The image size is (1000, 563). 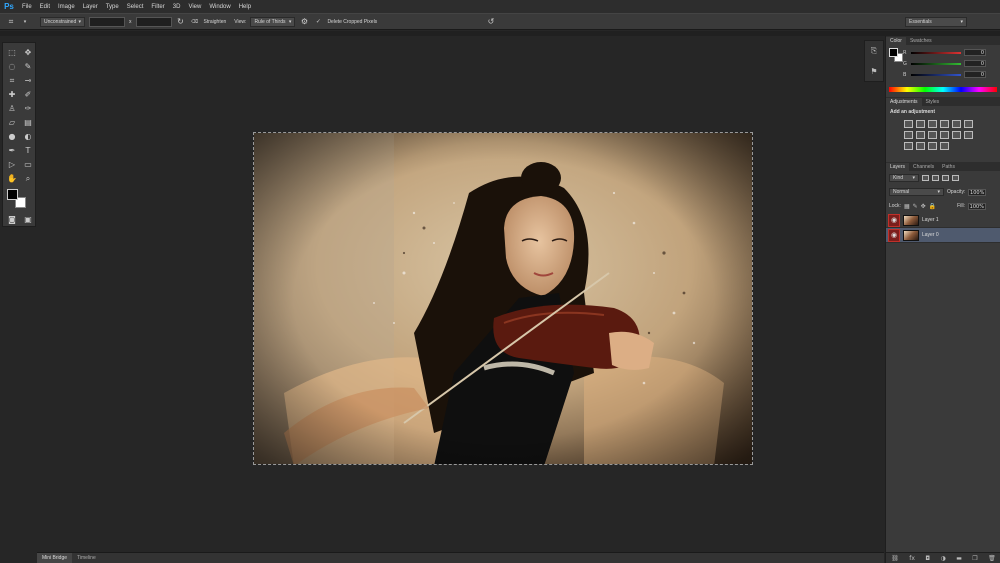 What do you see at coordinates (893, 52) in the screenshot?
I see `fg-color-chip` at bounding box center [893, 52].